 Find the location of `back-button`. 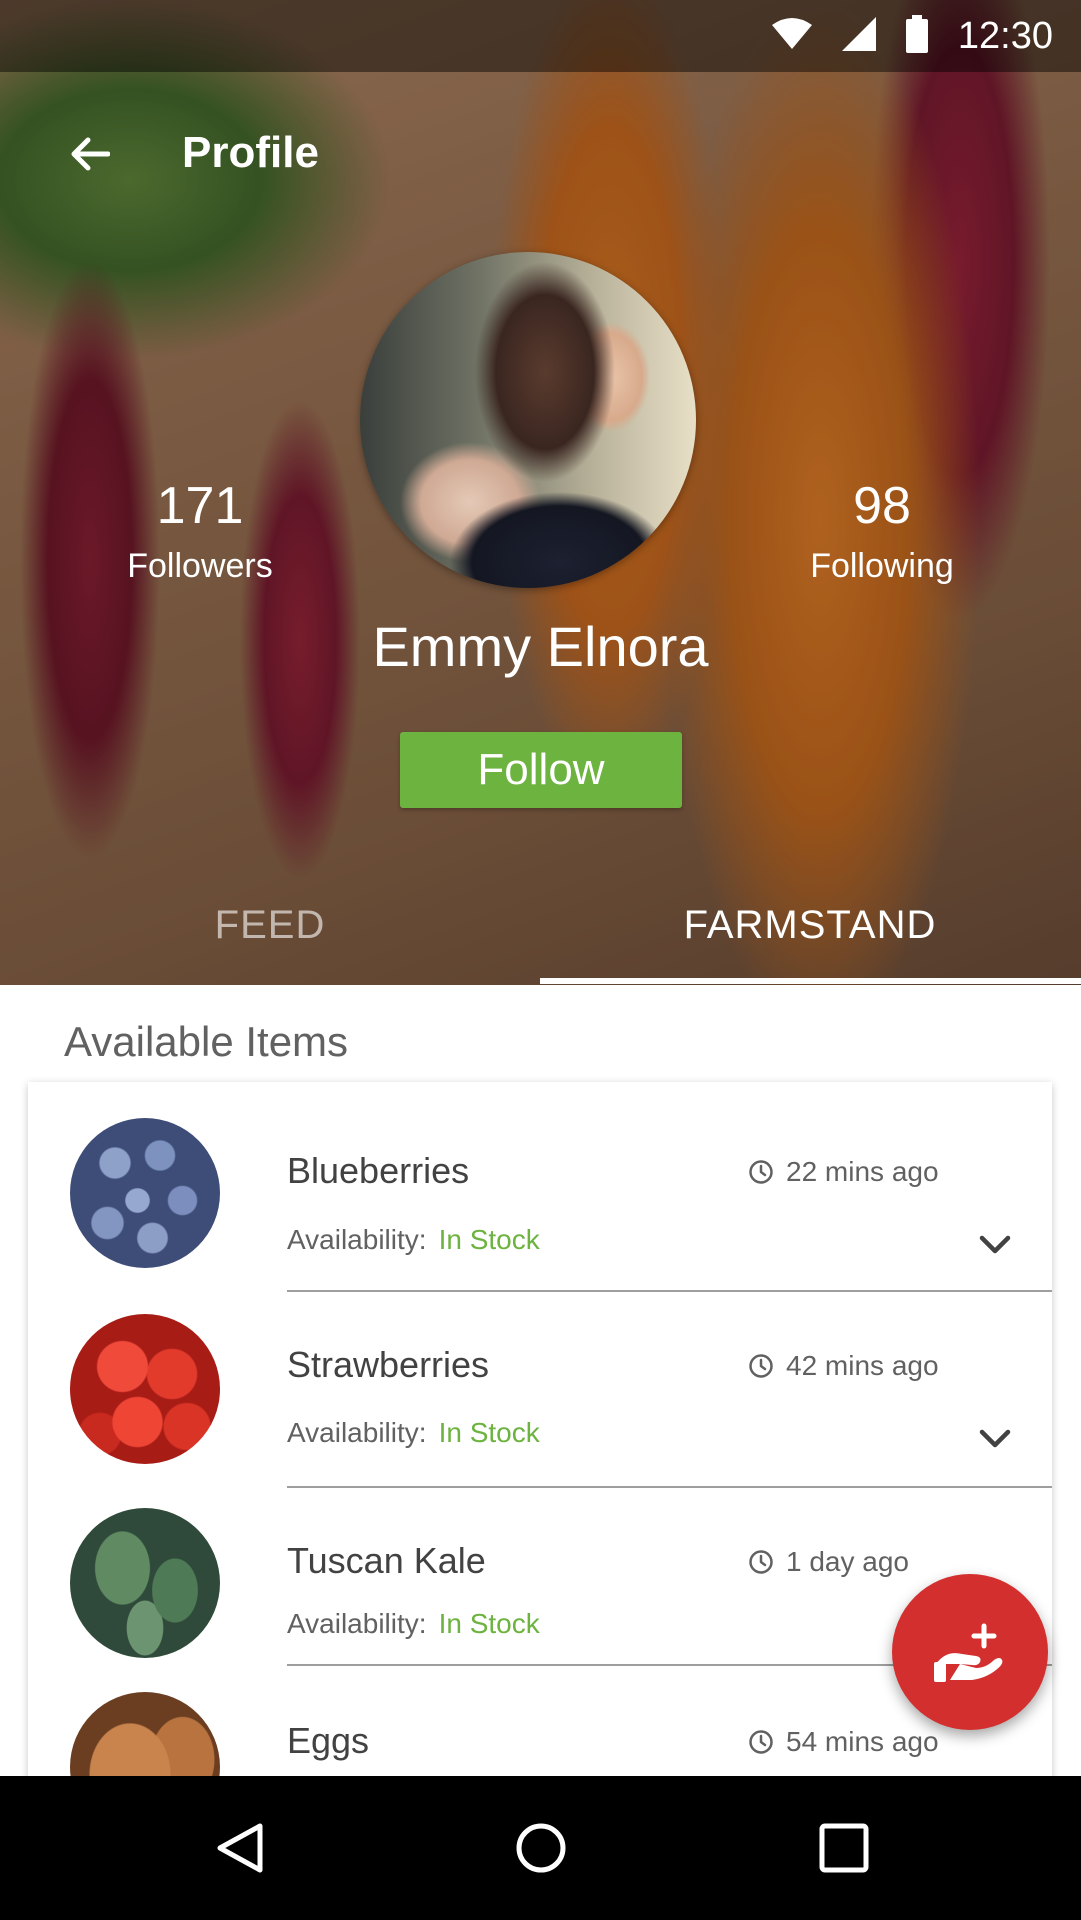

back-button is located at coordinates (90, 154).